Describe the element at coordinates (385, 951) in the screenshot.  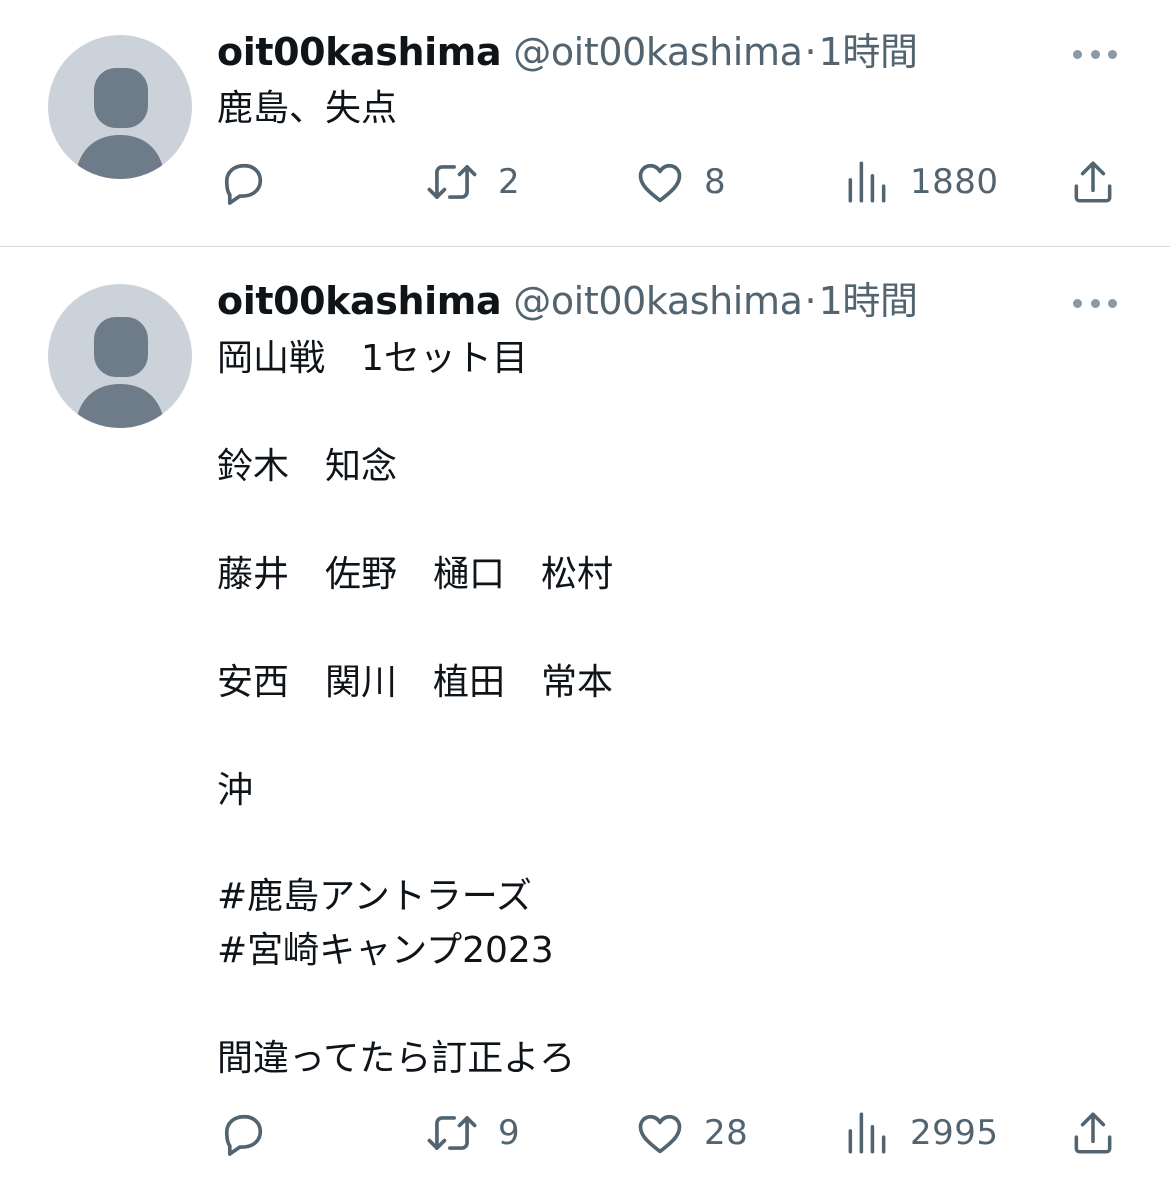
I see `hashtag-link: #宮崎キャンプ2023` at that location.